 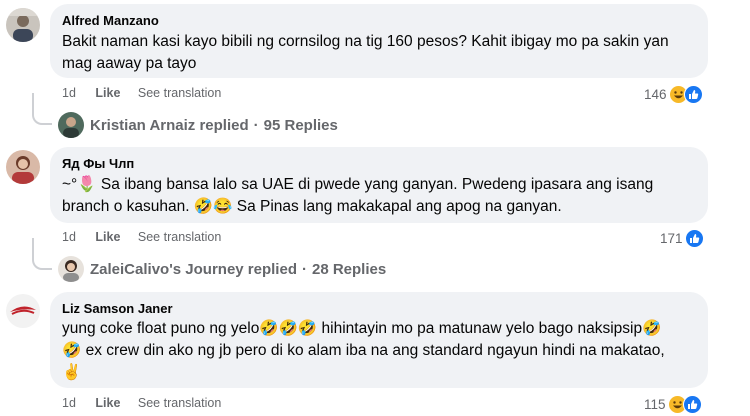 What do you see at coordinates (655, 404) in the screenshot?
I see `reaction-count: 115` at bounding box center [655, 404].